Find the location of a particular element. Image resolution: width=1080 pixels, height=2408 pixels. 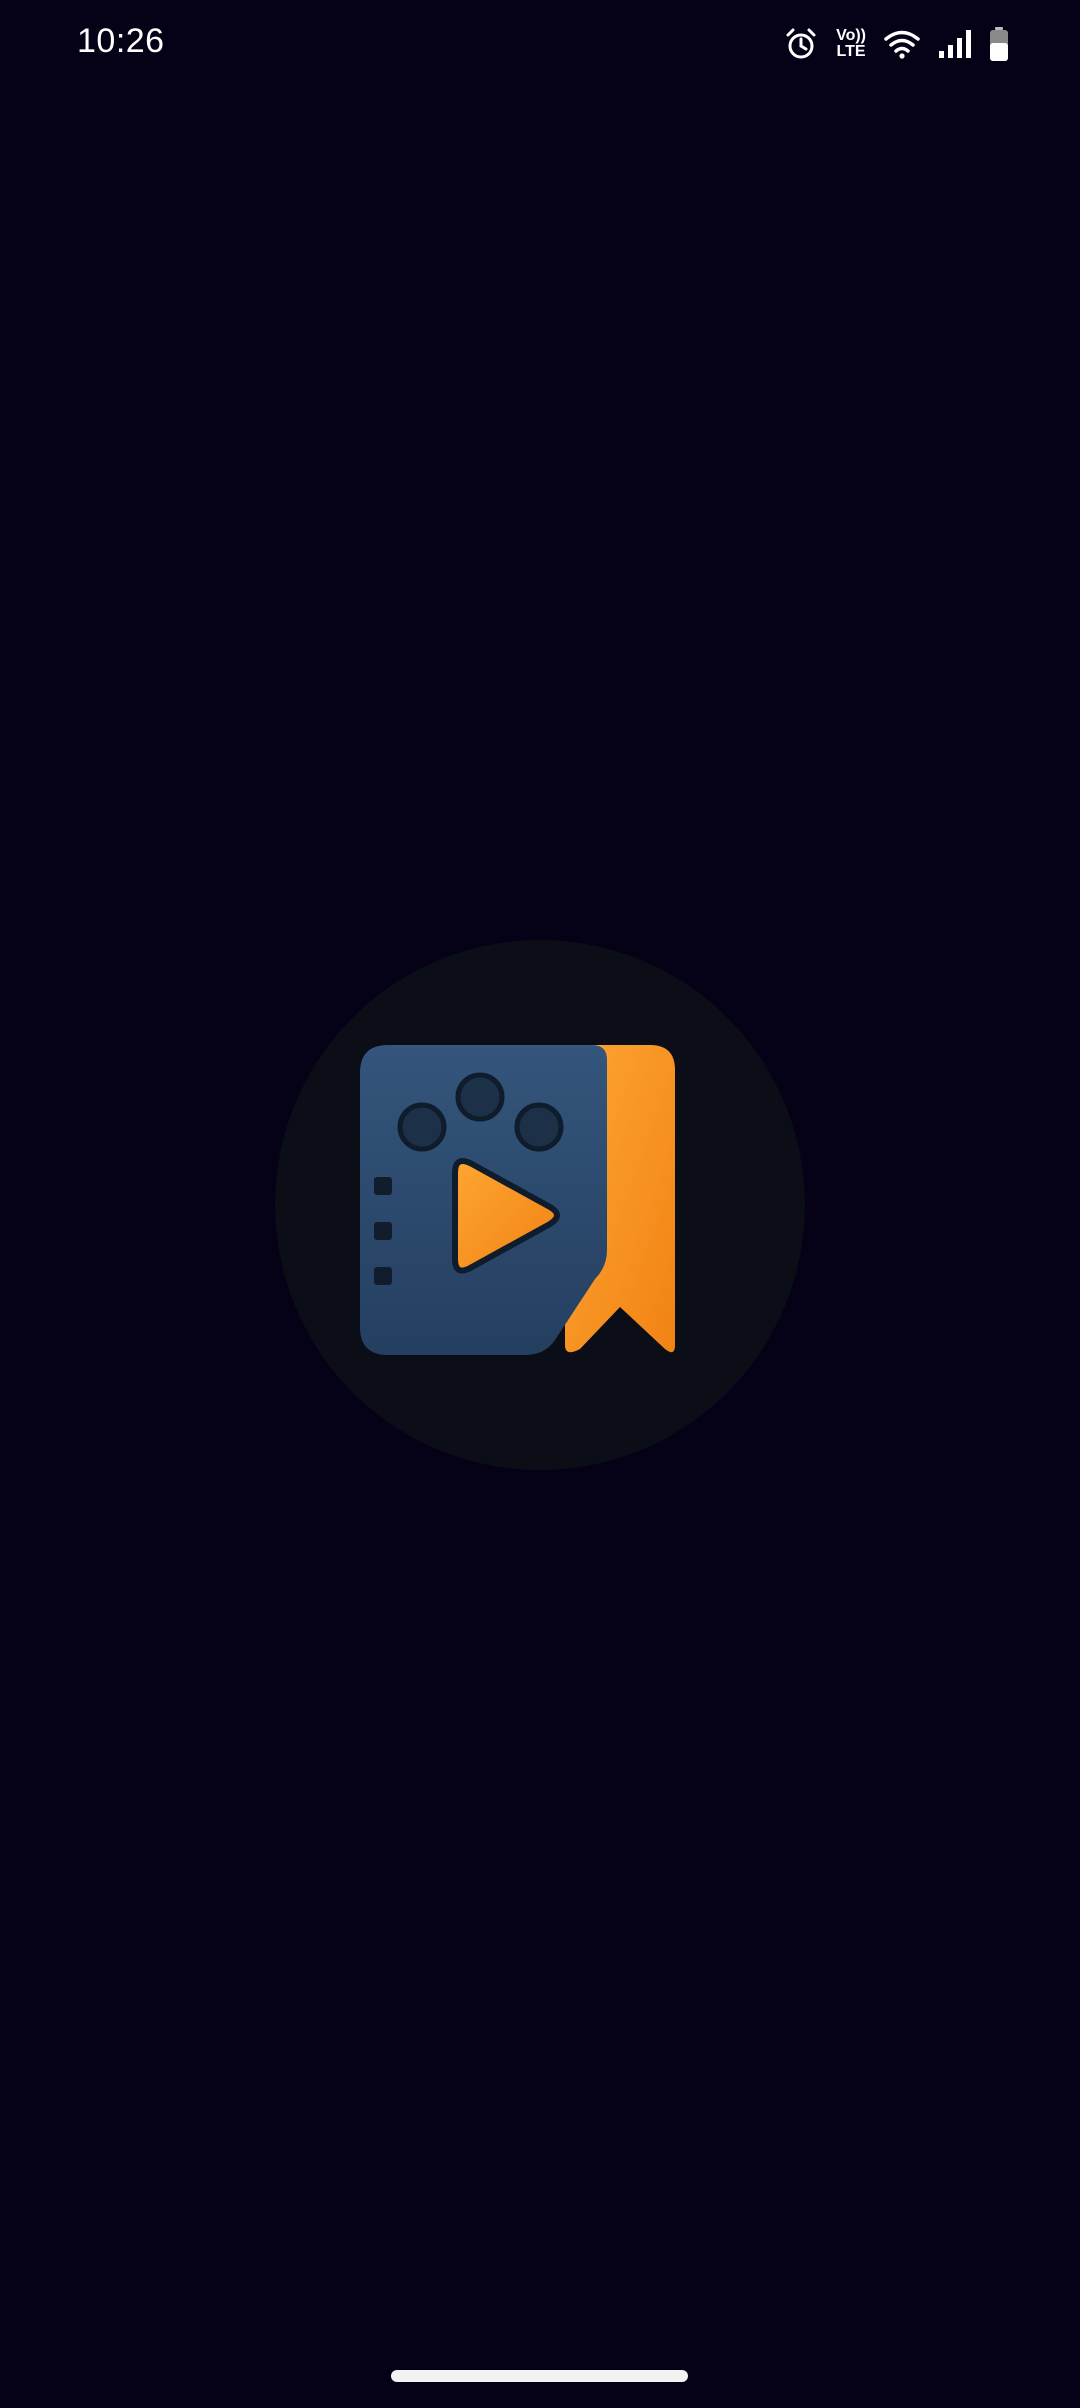

status-time: 10:26 is located at coordinates (121, 41).